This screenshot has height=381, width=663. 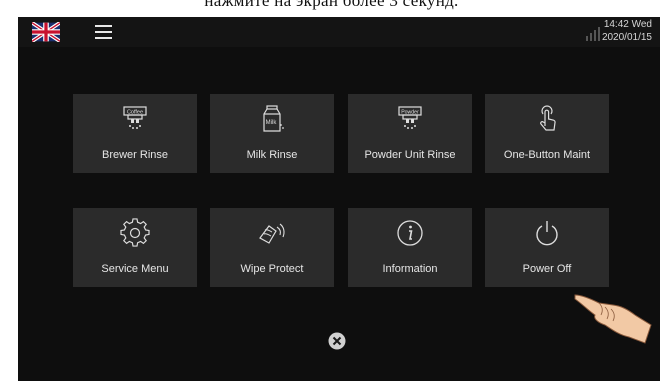 What do you see at coordinates (103, 32) in the screenshot?
I see `menu-icon` at bounding box center [103, 32].